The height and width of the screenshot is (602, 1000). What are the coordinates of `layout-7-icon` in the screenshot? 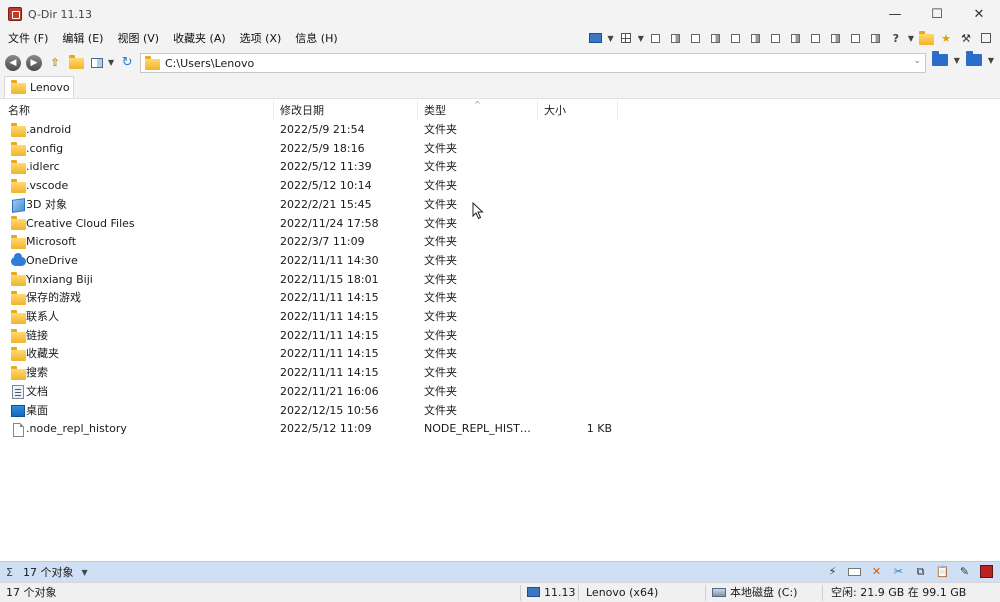 It's located at (776, 38).